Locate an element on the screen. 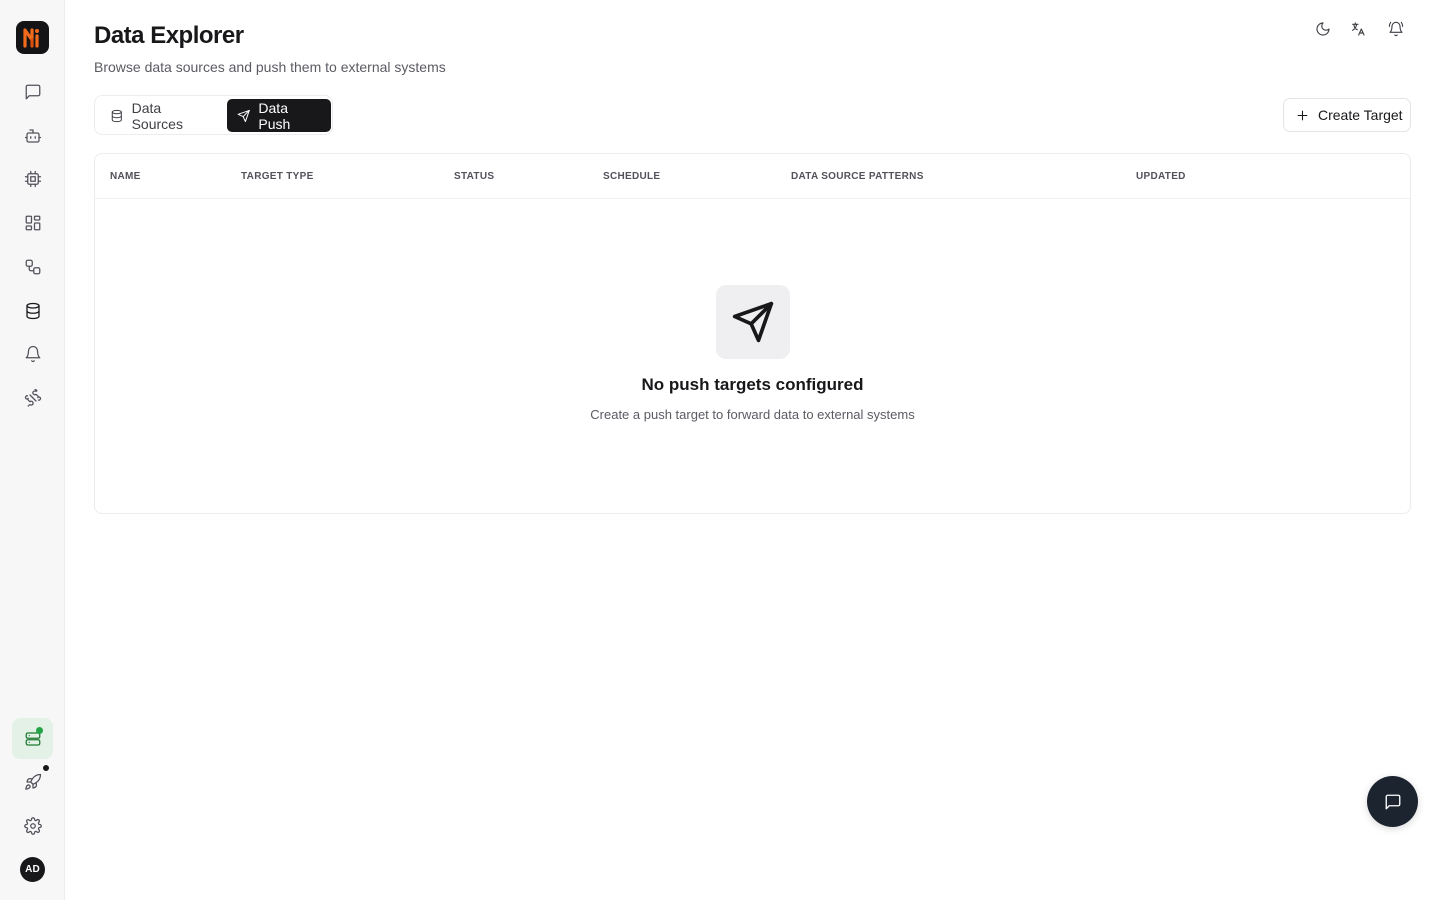  sidebar-item-plugins is located at coordinates (32, 397).